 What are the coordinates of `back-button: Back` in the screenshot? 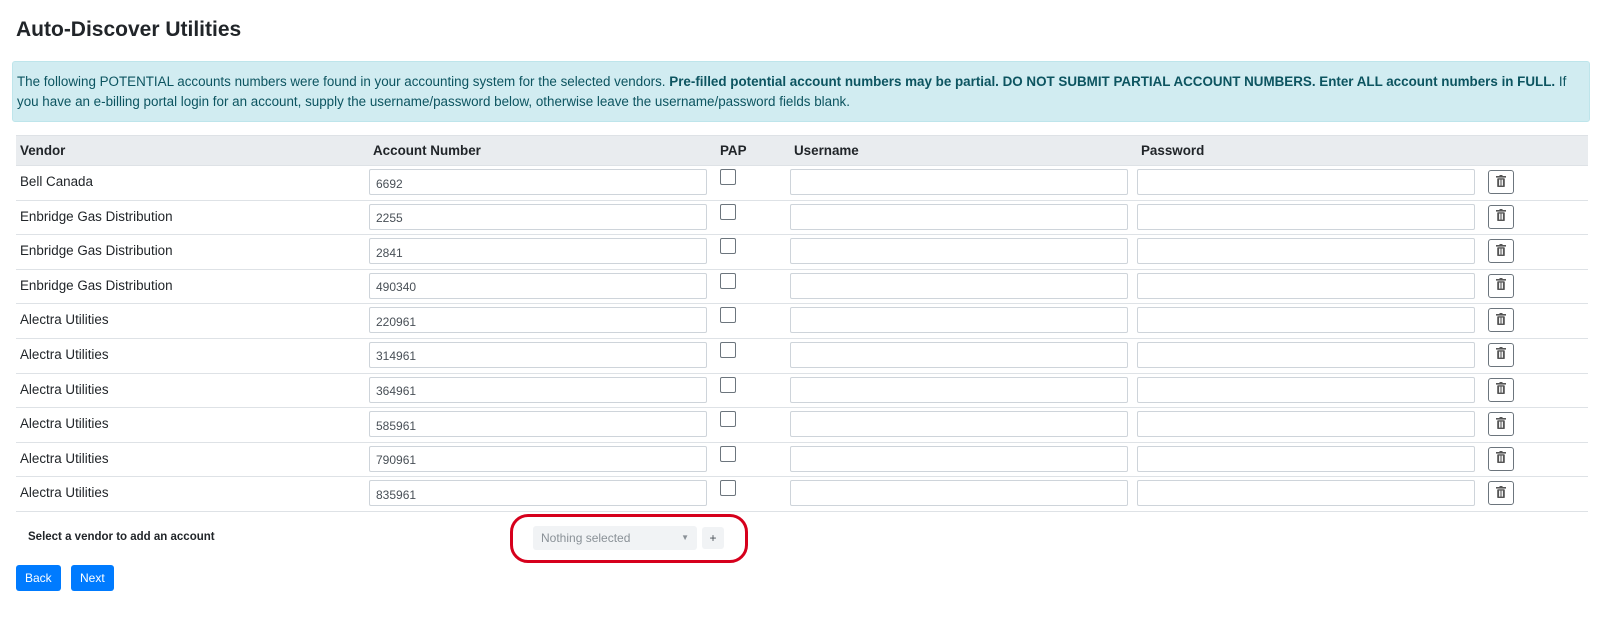 It's located at (38, 578).